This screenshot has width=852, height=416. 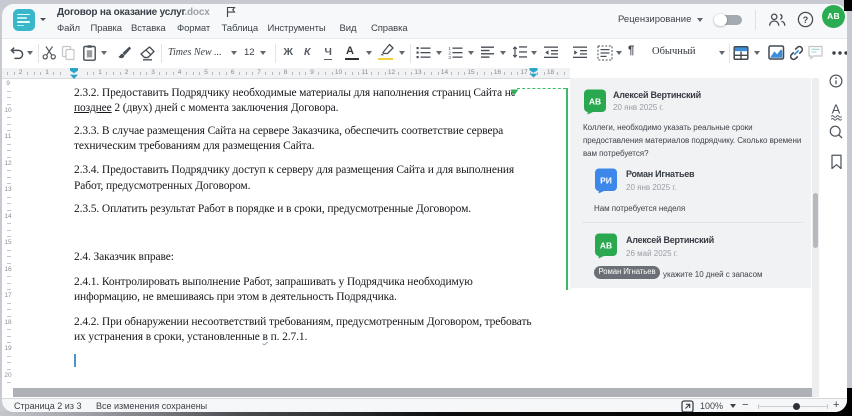 I want to click on svg-text: А, so click(x=836, y=109).